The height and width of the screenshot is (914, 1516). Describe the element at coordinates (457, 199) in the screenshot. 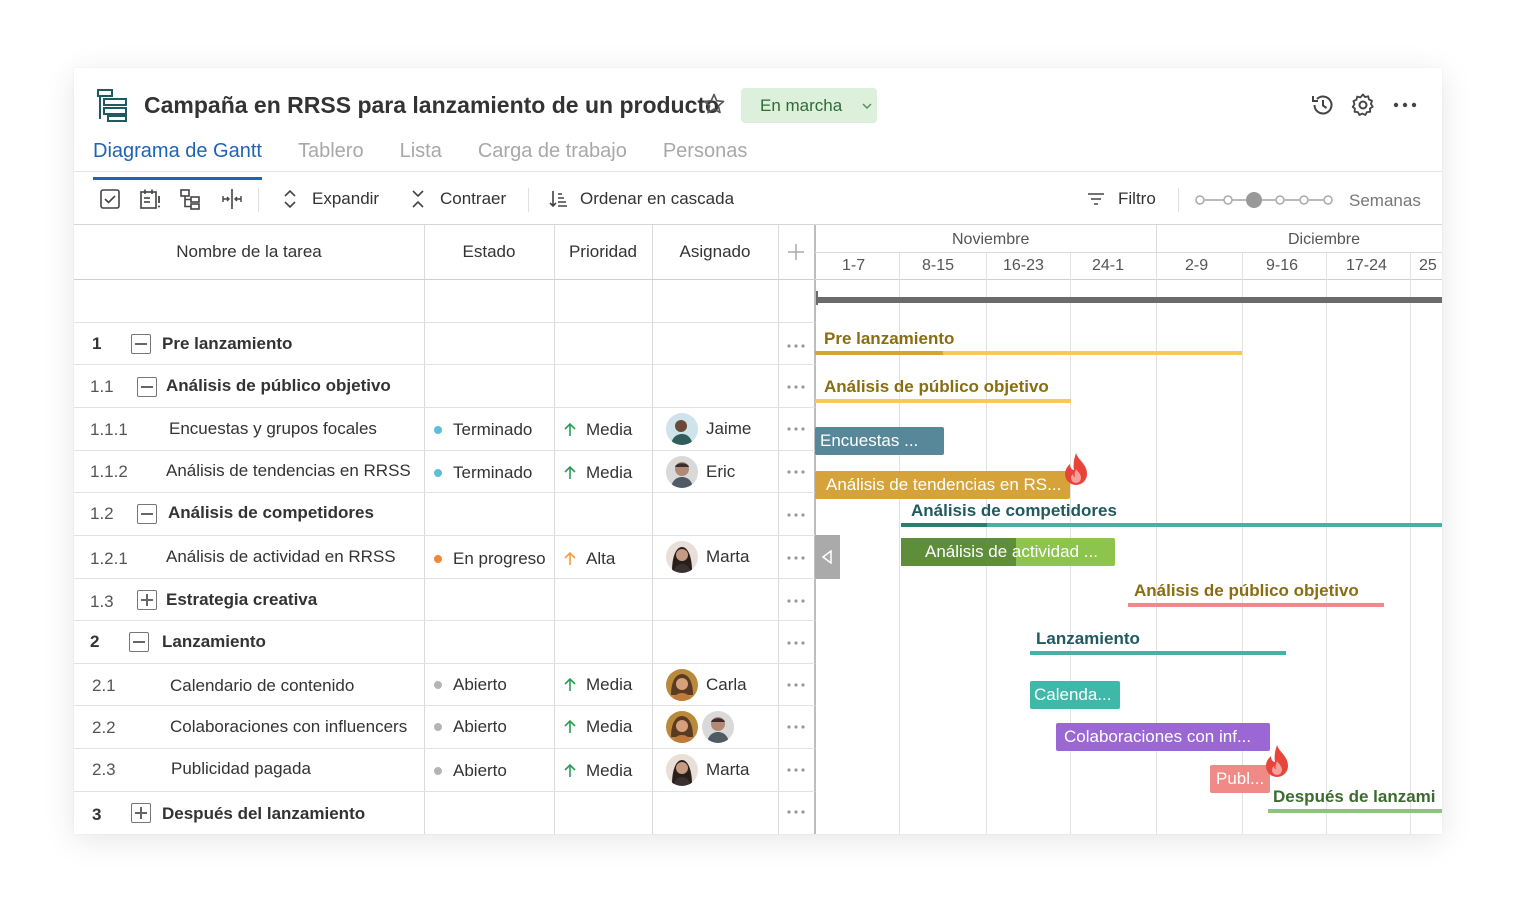

I see `collapse-button: Contraer` at that location.